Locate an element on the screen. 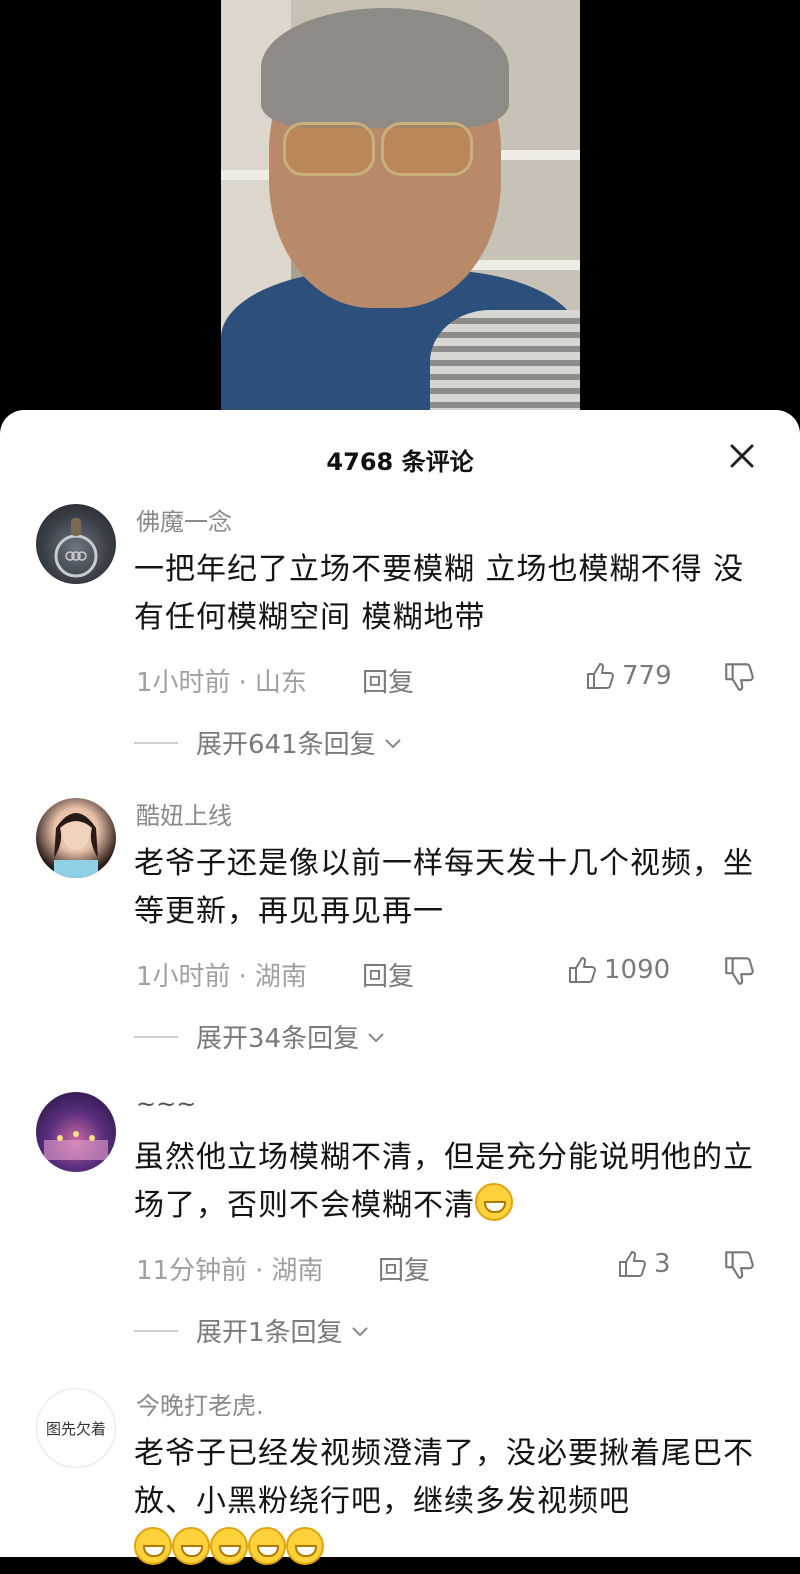  expand-replies-label: 展开34条回复 is located at coordinates (278, 1039).